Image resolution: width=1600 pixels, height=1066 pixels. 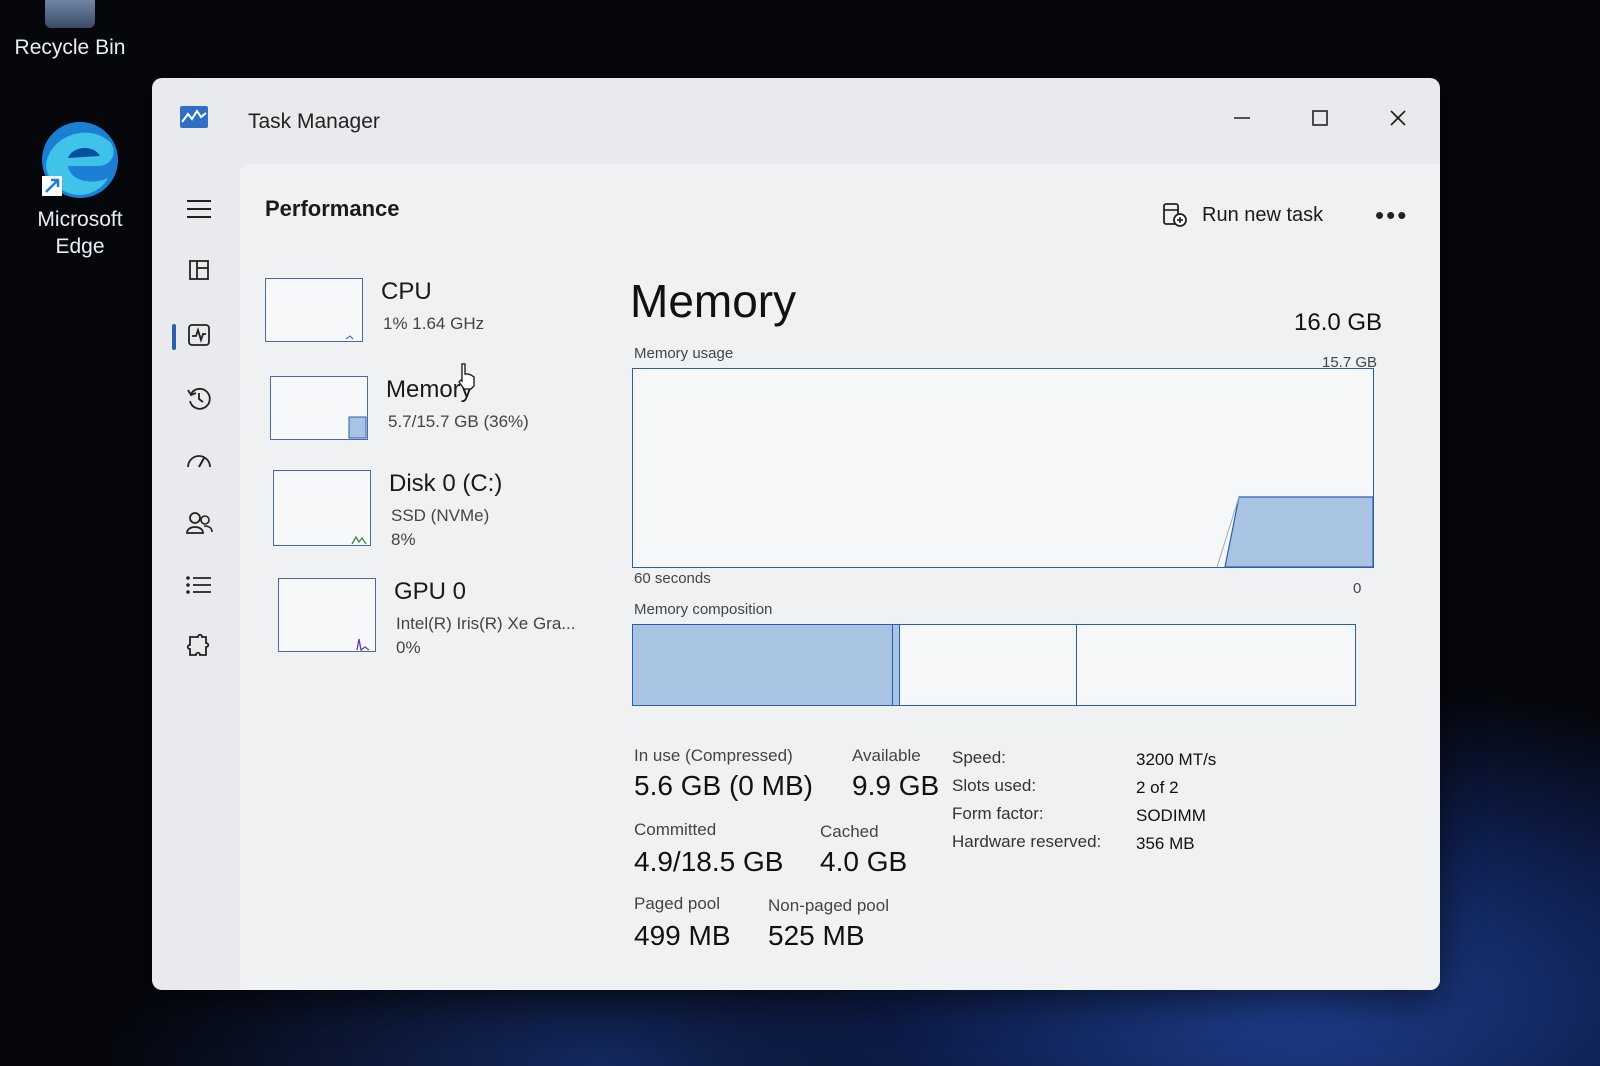 What do you see at coordinates (1242, 118) in the screenshot?
I see `minimize-button` at bounding box center [1242, 118].